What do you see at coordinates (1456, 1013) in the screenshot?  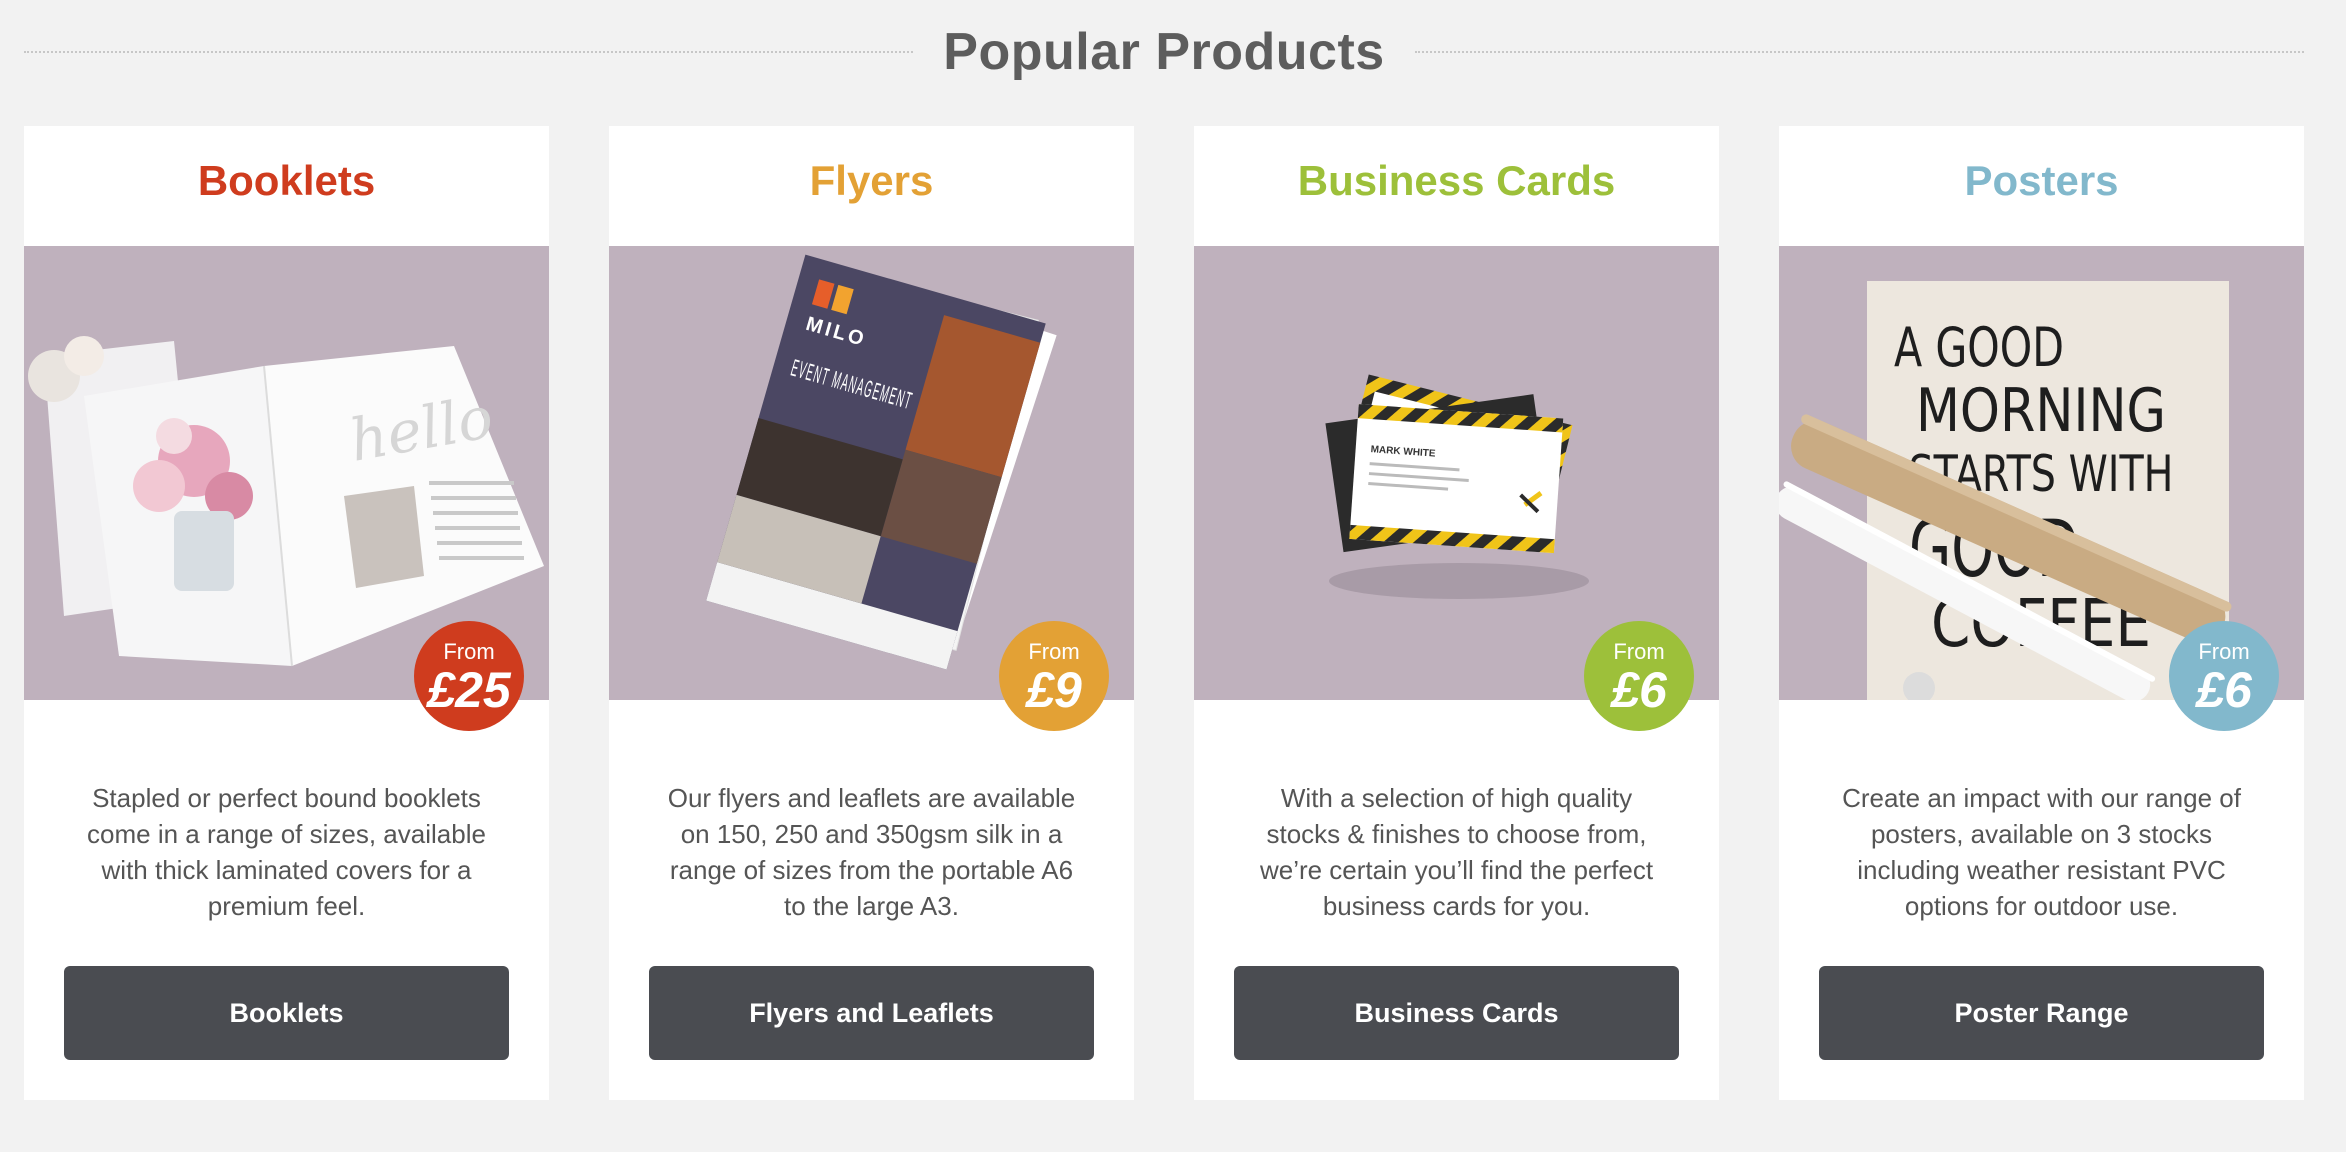 I see `business-cards-button: Business Cards` at bounding box center [1456, 1013].